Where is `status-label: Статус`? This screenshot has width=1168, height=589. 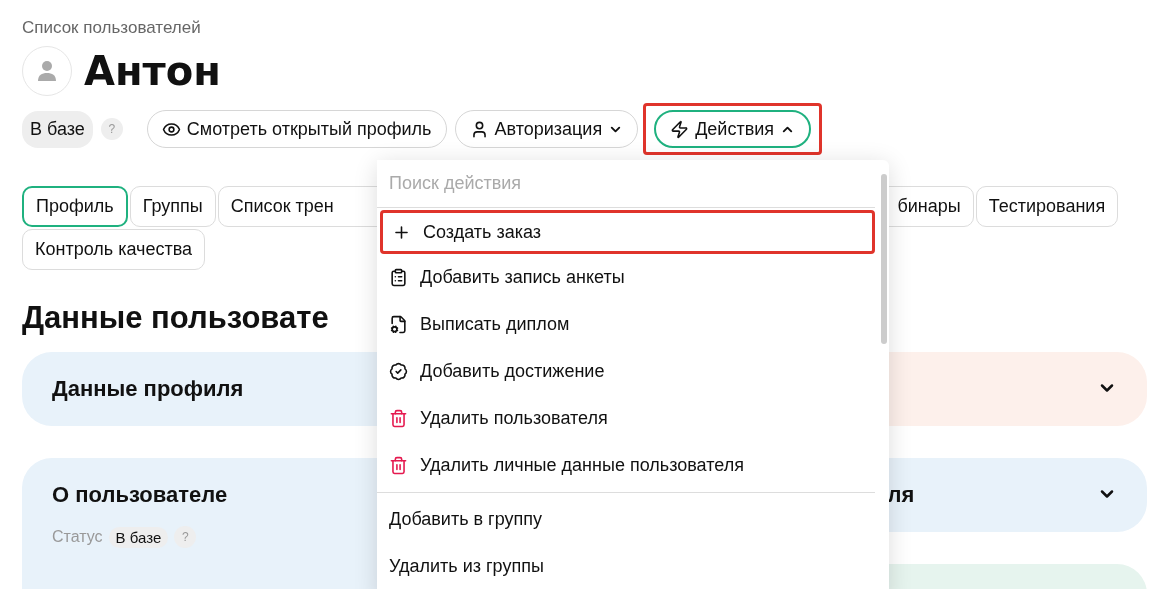 status-label: Статус is located at coordinates (77, 537).